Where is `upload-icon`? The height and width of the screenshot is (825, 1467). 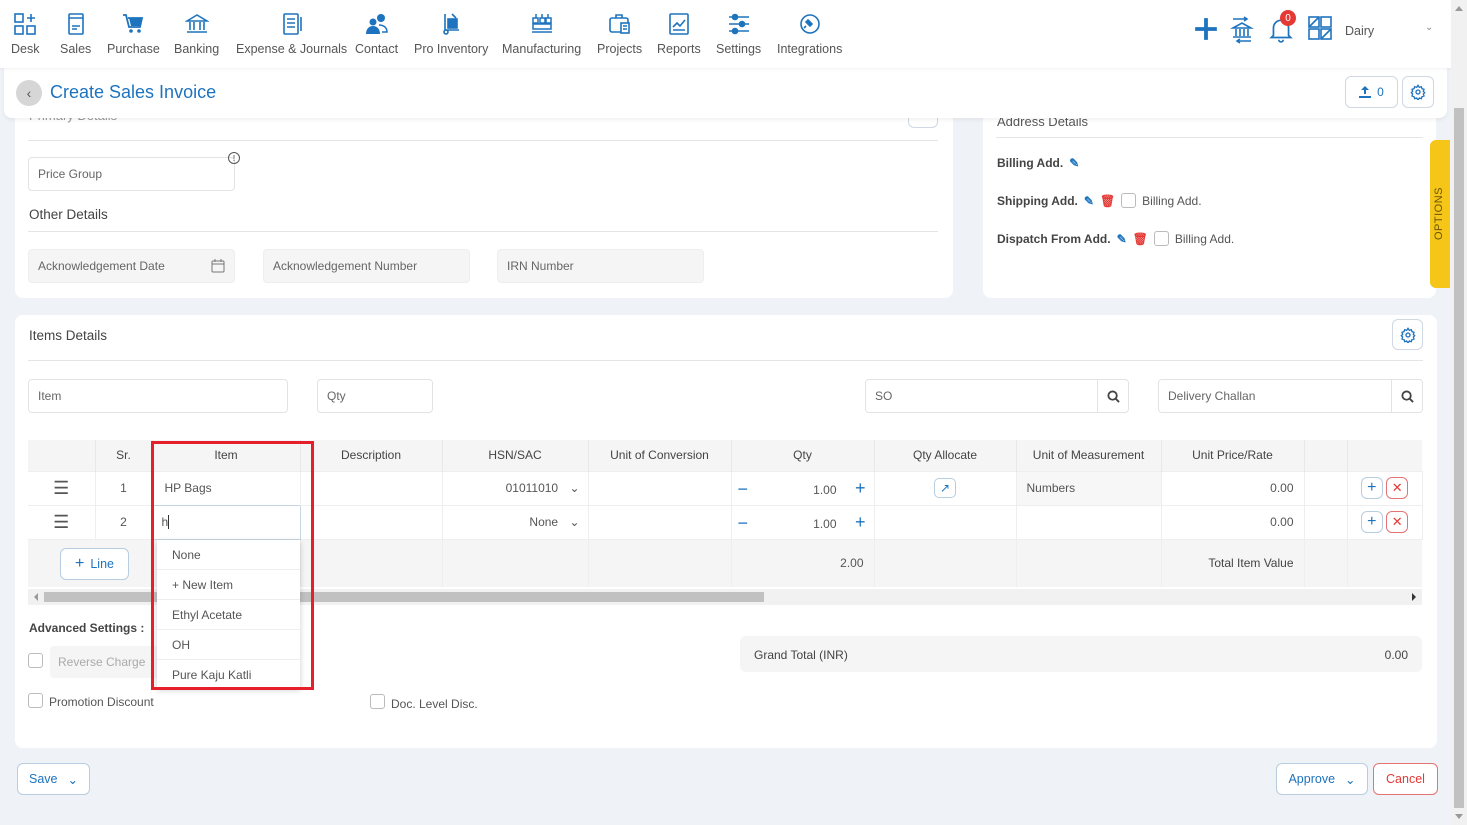 upload-icon is located at coordinates (1365, 92).